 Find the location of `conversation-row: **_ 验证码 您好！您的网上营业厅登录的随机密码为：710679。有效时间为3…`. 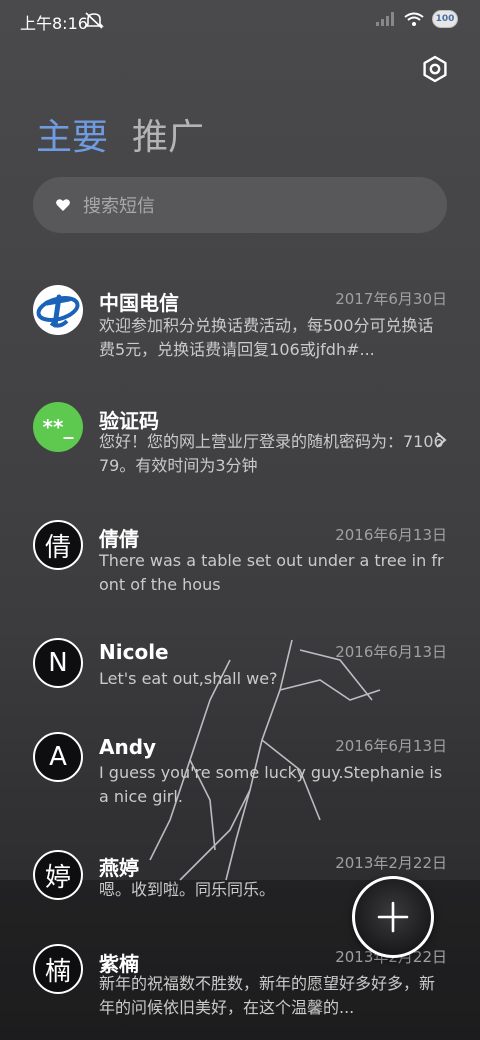

conversation-row: **_ 验证码 您好！您的网上营业厅登录的随机密码为：710679。有效时间为3… is located at coordinates (240, 445).